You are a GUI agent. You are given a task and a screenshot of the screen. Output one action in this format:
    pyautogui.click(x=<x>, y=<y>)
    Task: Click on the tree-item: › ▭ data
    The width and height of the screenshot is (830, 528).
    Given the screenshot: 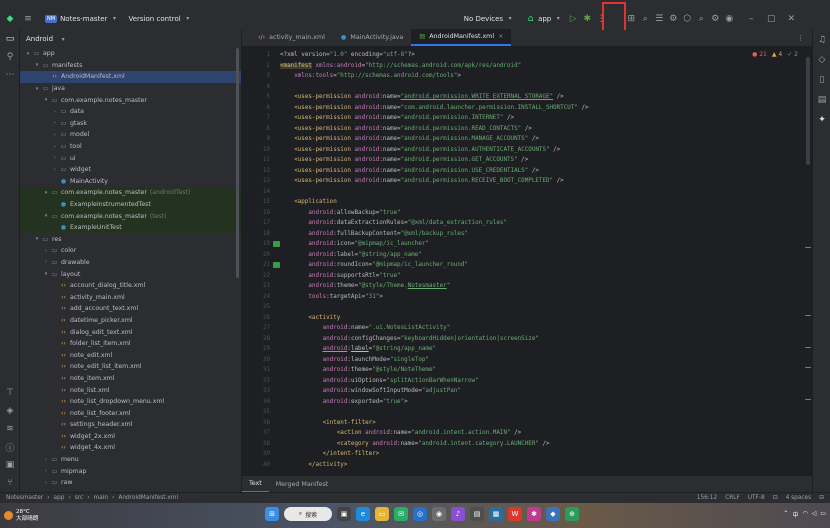 What is the action you would take?
    pyautogui.click(x=130, y=112)
    